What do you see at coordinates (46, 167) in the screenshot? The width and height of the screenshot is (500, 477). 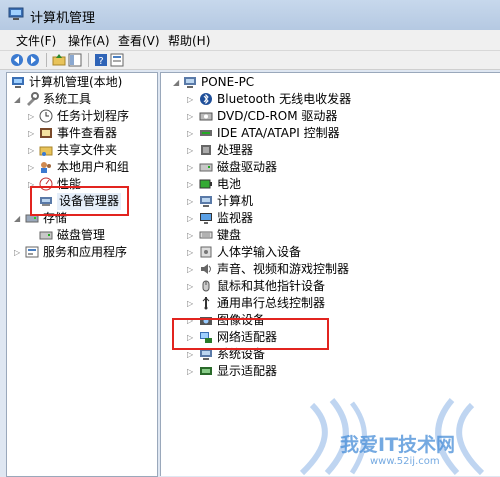 I see `users-icon` at bounding box center [46, 167].